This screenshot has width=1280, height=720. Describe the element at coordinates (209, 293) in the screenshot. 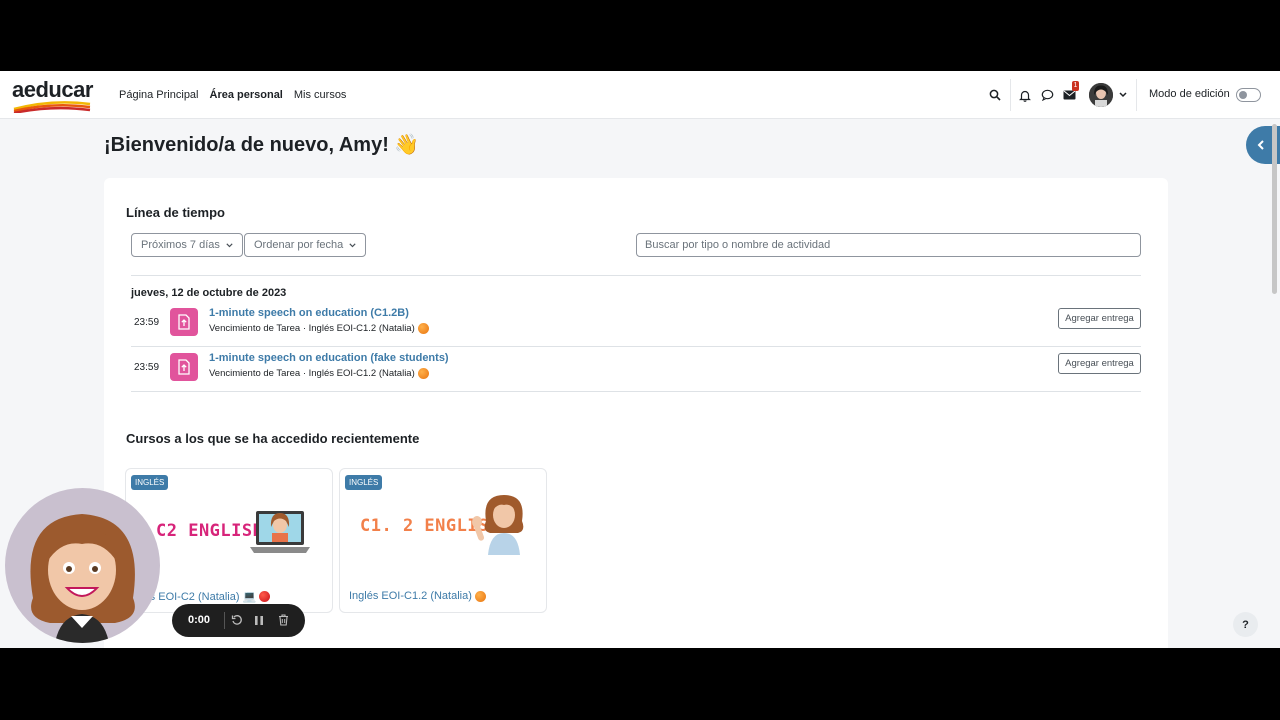

I see `timeline-date-heading: jueves, 12 de octubre de 2023` at that location.